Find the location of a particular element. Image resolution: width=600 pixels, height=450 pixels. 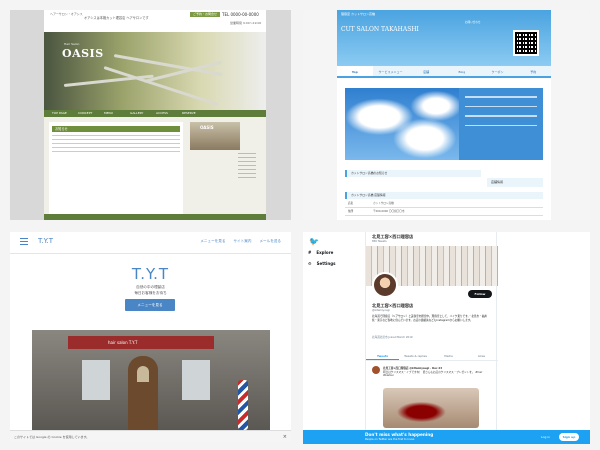

follow-button: Follow is located at coordinates (480, 294).